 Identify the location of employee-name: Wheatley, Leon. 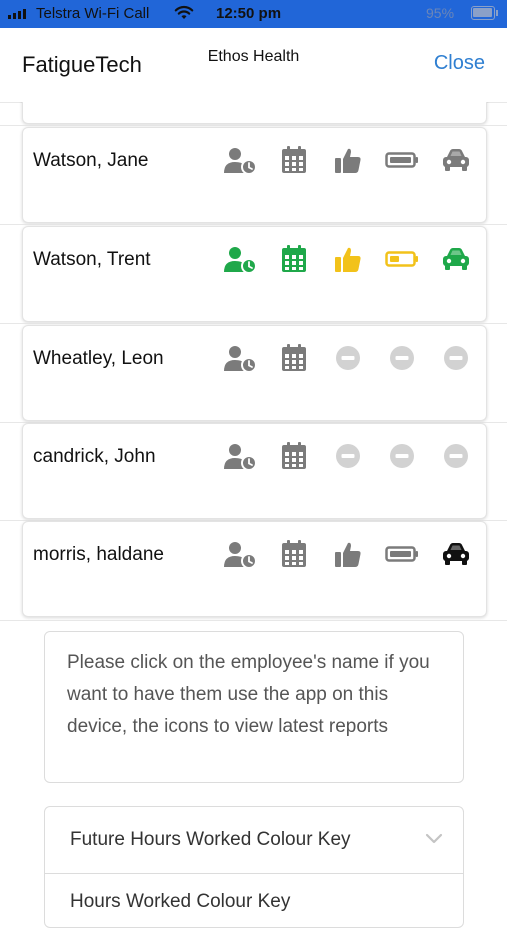
(98, 359).